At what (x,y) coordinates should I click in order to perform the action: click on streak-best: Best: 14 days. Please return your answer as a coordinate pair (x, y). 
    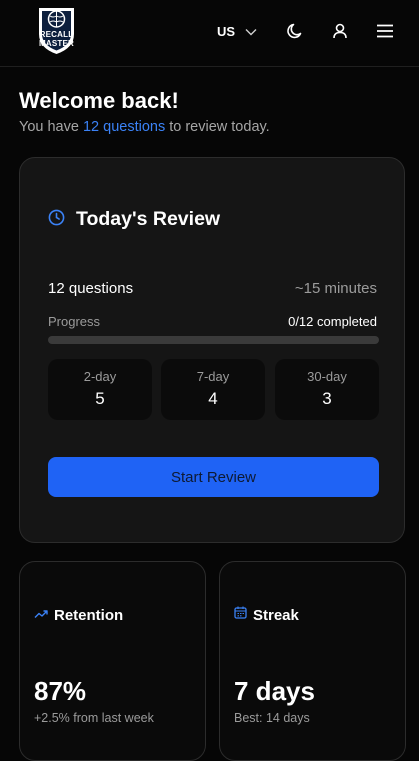
    Looking at the image, I should click on (272, 718).